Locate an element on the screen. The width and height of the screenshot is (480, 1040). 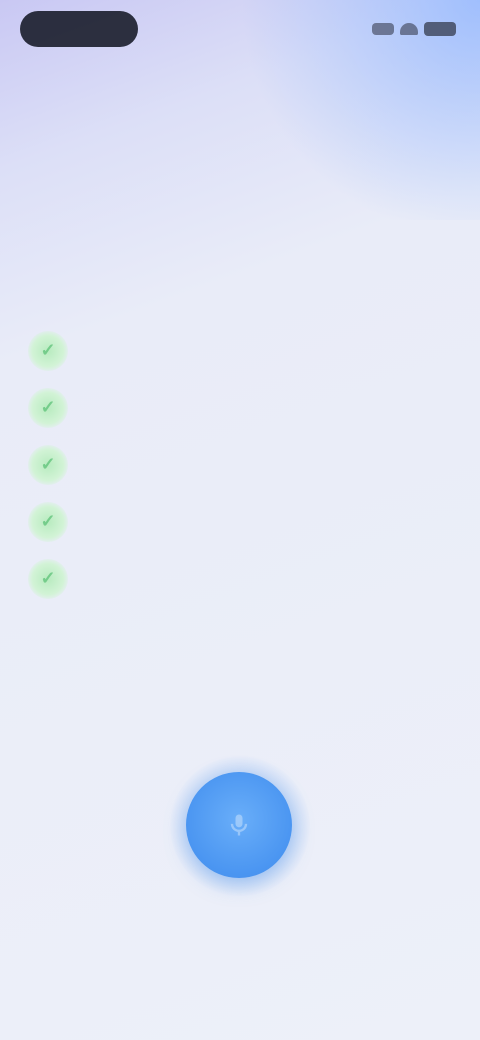
dynamic-island is located at coordinates (79, 29).